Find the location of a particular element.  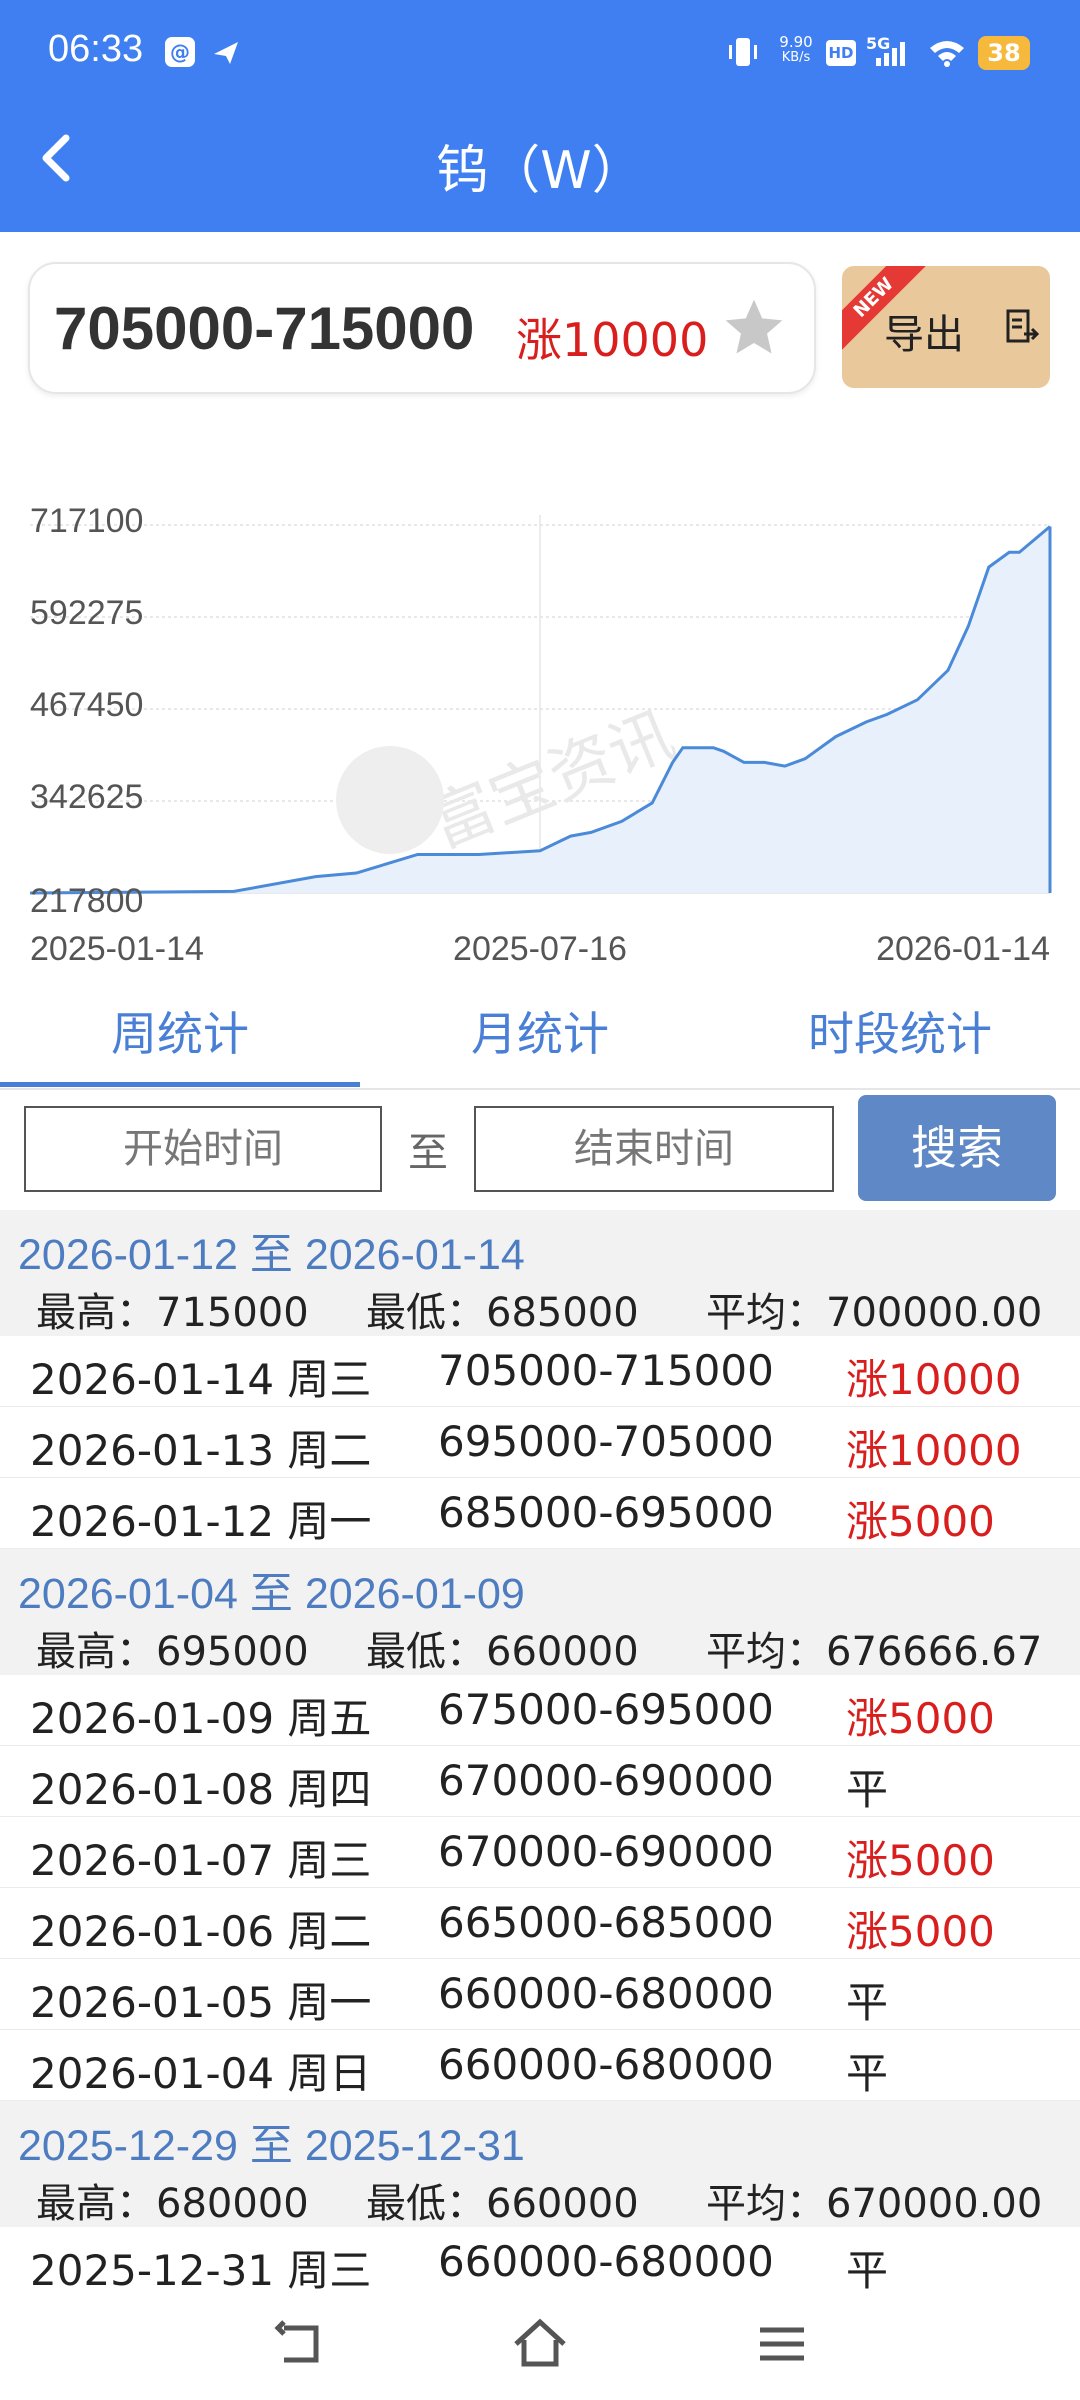

row-date: 2026-01-06 周二 is located at coordinates (201, 1931).